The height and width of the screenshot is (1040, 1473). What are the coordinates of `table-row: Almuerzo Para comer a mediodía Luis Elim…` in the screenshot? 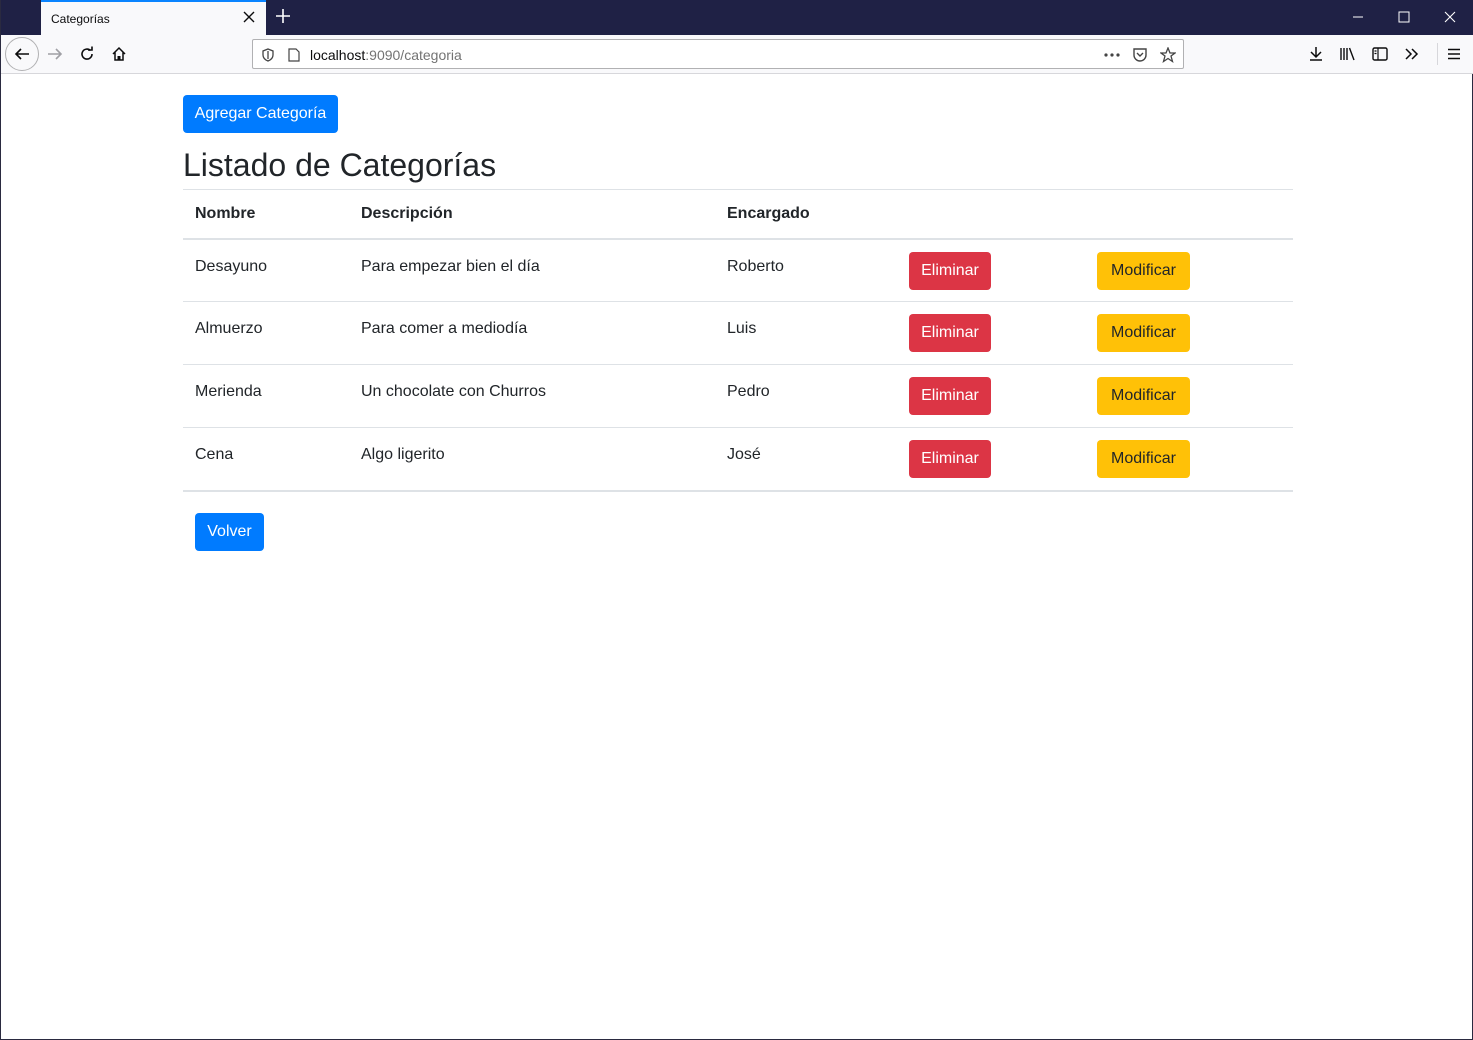 It's located at (738, 333).